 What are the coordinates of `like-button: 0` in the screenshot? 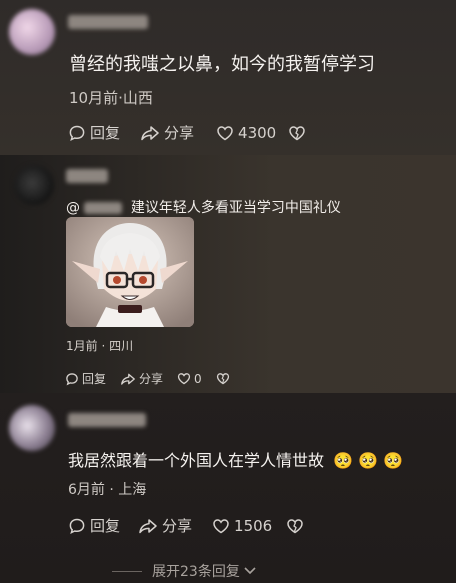 It's located at (189, 379).